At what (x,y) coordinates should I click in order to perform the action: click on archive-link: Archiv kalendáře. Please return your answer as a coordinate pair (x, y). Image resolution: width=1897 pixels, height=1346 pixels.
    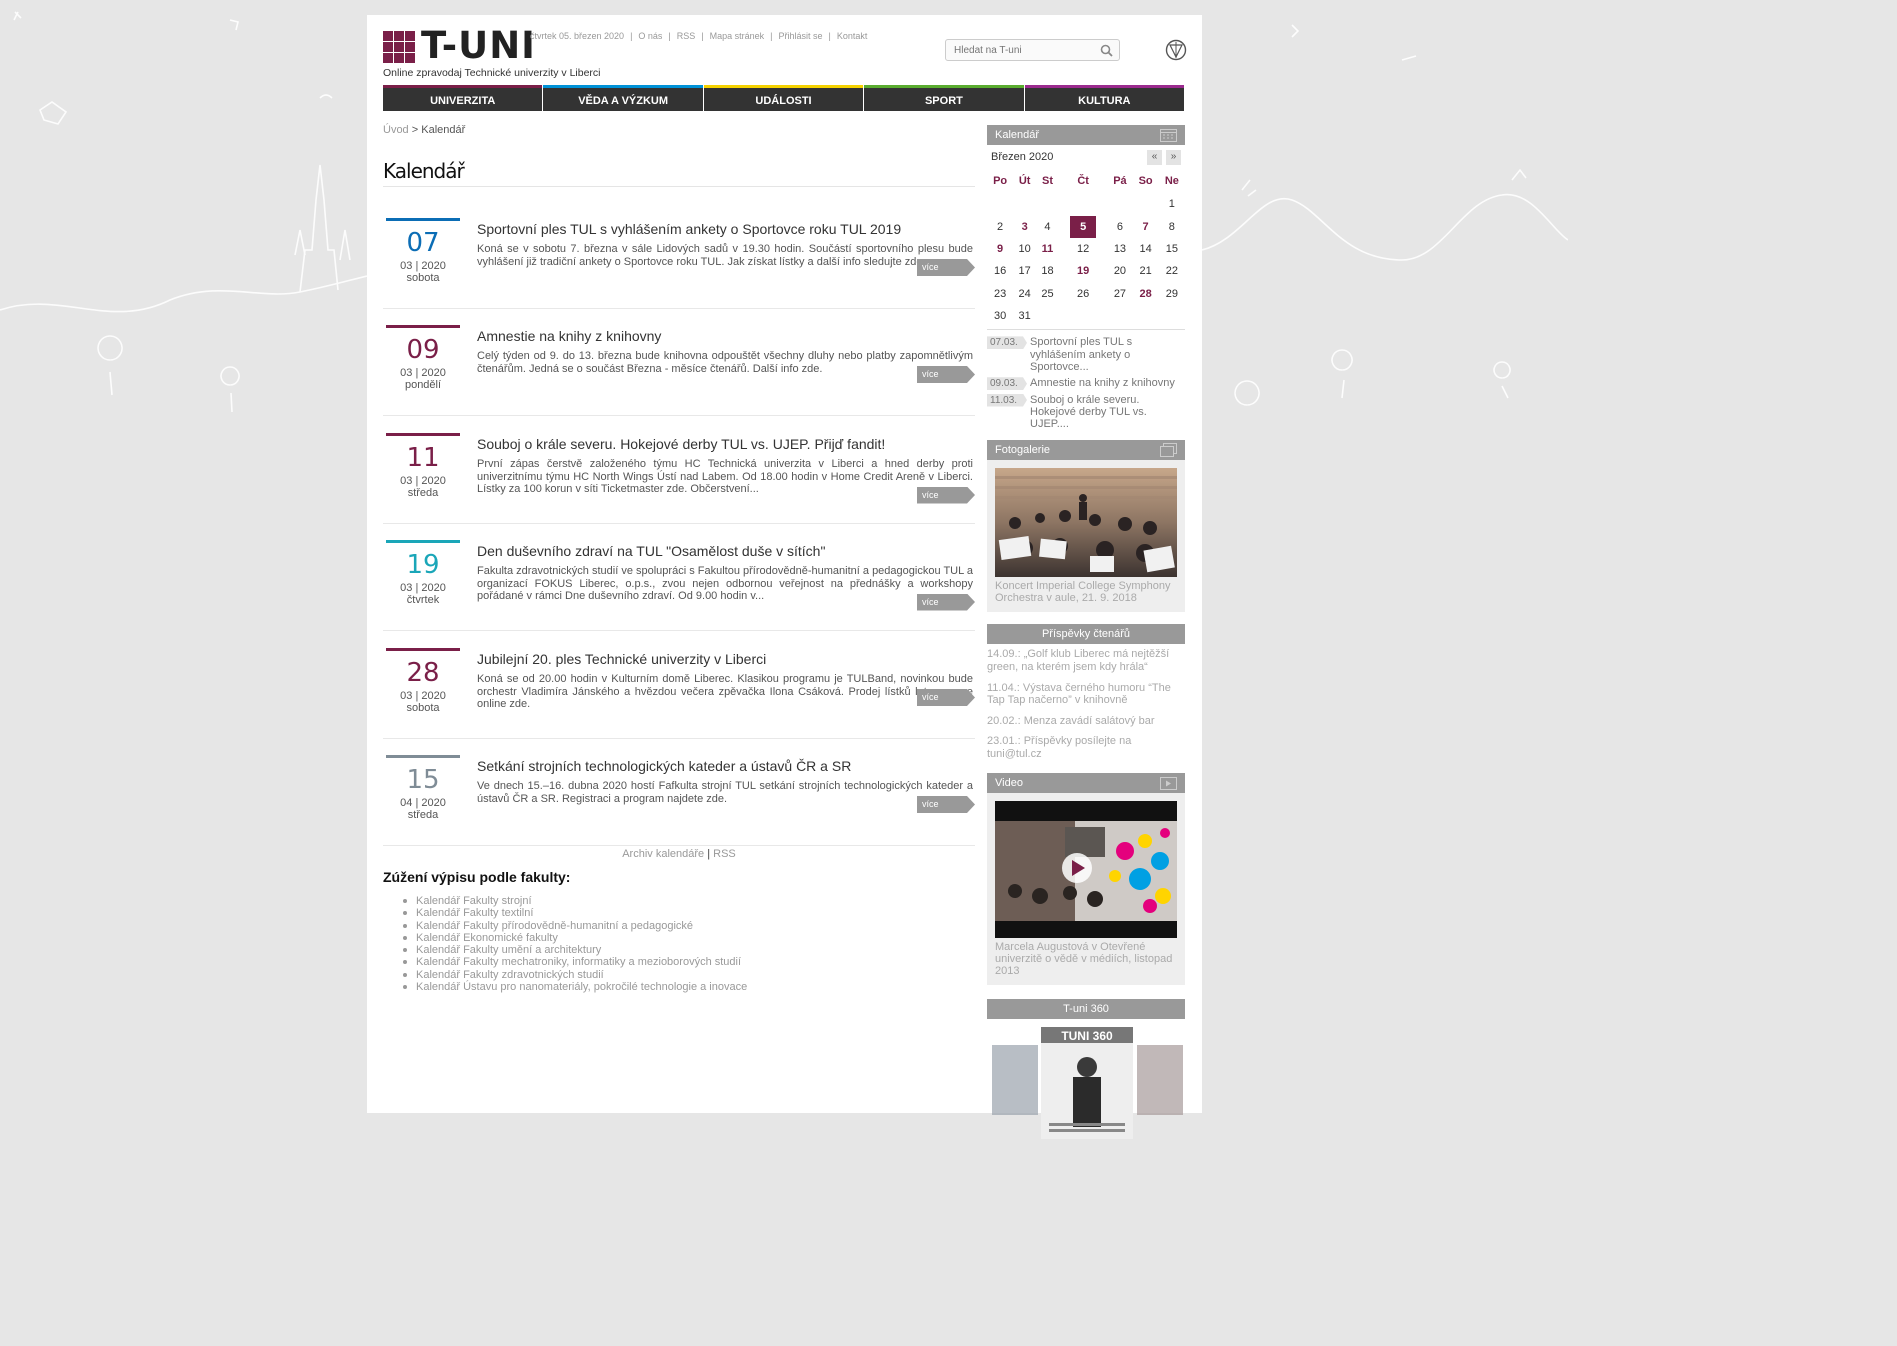
    Looking at the image, I should click on (663, 854).